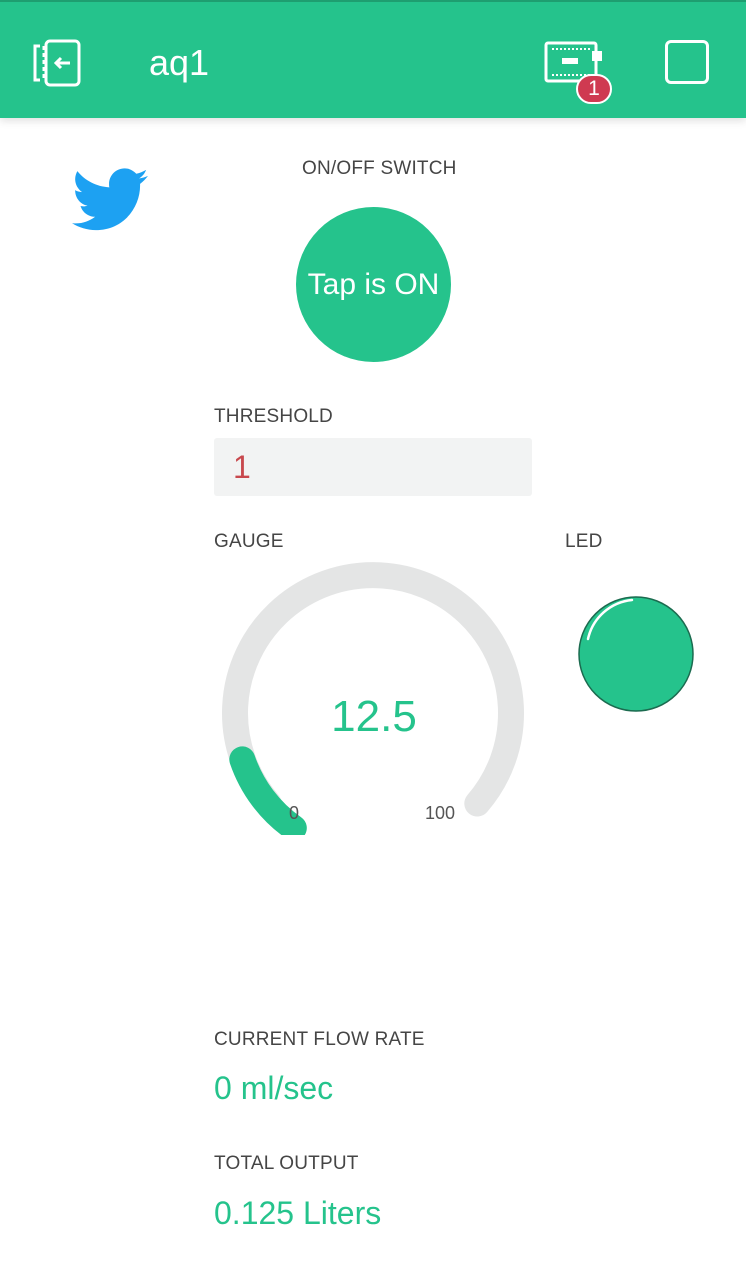 This screenshot has height=1280, width=746. Describe the element at coordinates (286, 1163) in the screenshot. I see `total-output-label: TOTAL OUTPUT` at that location.